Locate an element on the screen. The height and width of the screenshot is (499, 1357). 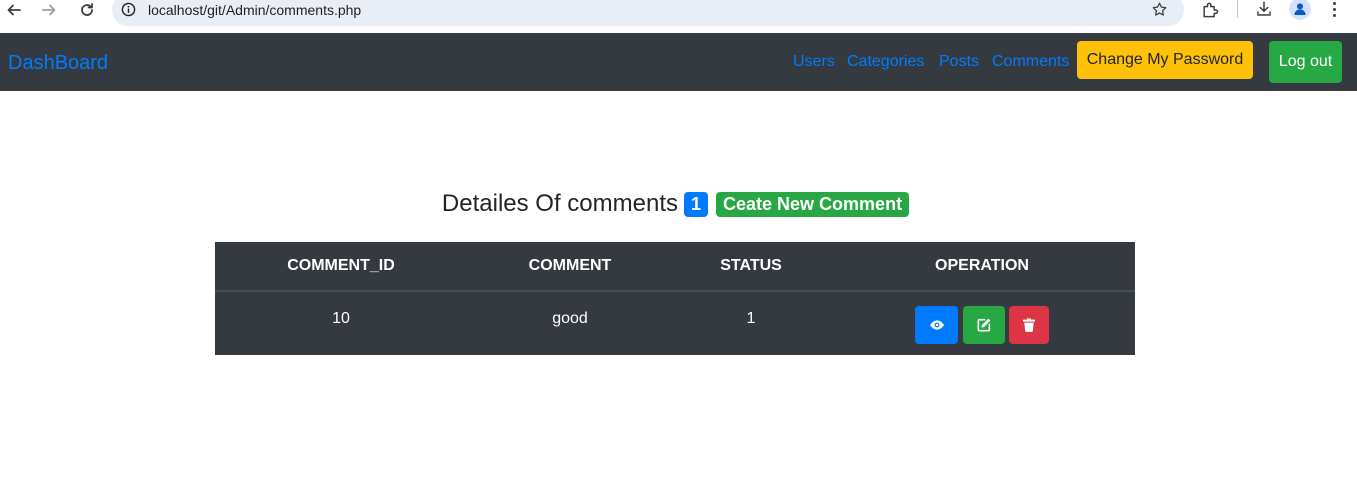
nav-link-users: Users is located at coordinates (814, 62).